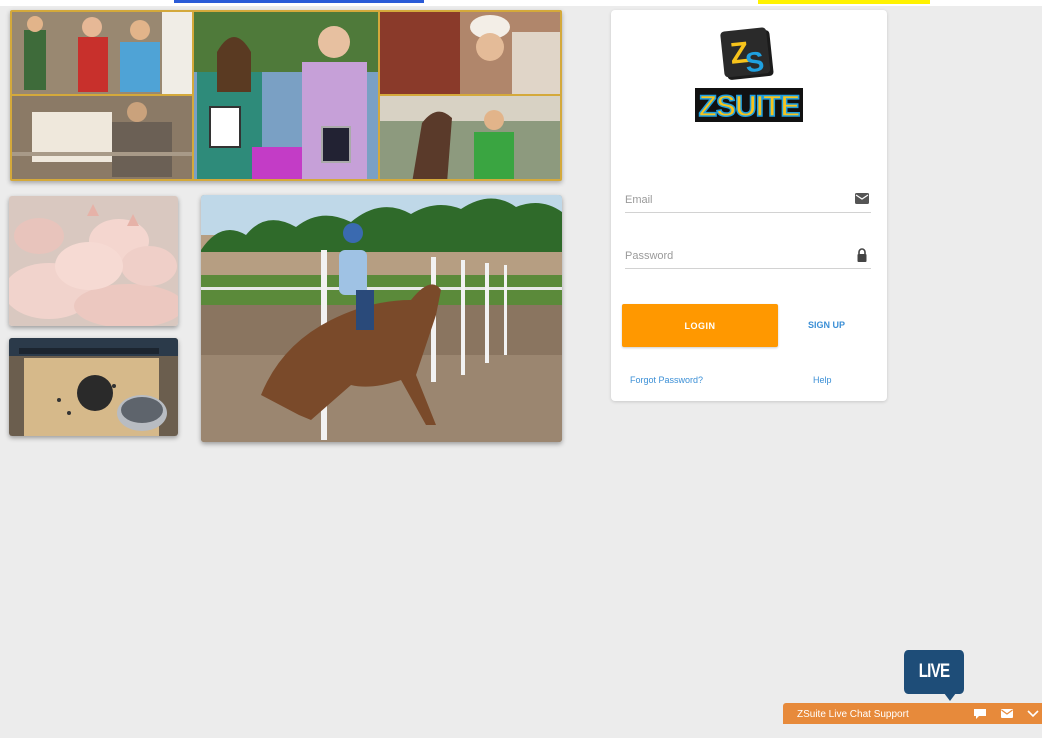 The height and width of the screenshot is (738, 1042). I want to click on svg-text: S, so click(755, 62).